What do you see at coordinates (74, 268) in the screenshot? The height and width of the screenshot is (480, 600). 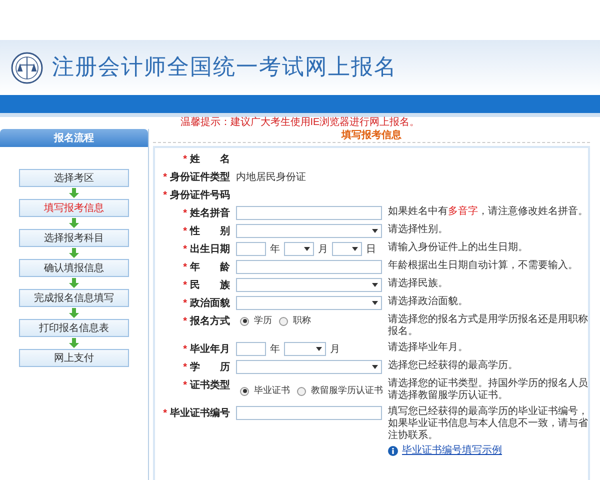 I see `step-button: 确认填报信息` at bounding box center [74, 268].